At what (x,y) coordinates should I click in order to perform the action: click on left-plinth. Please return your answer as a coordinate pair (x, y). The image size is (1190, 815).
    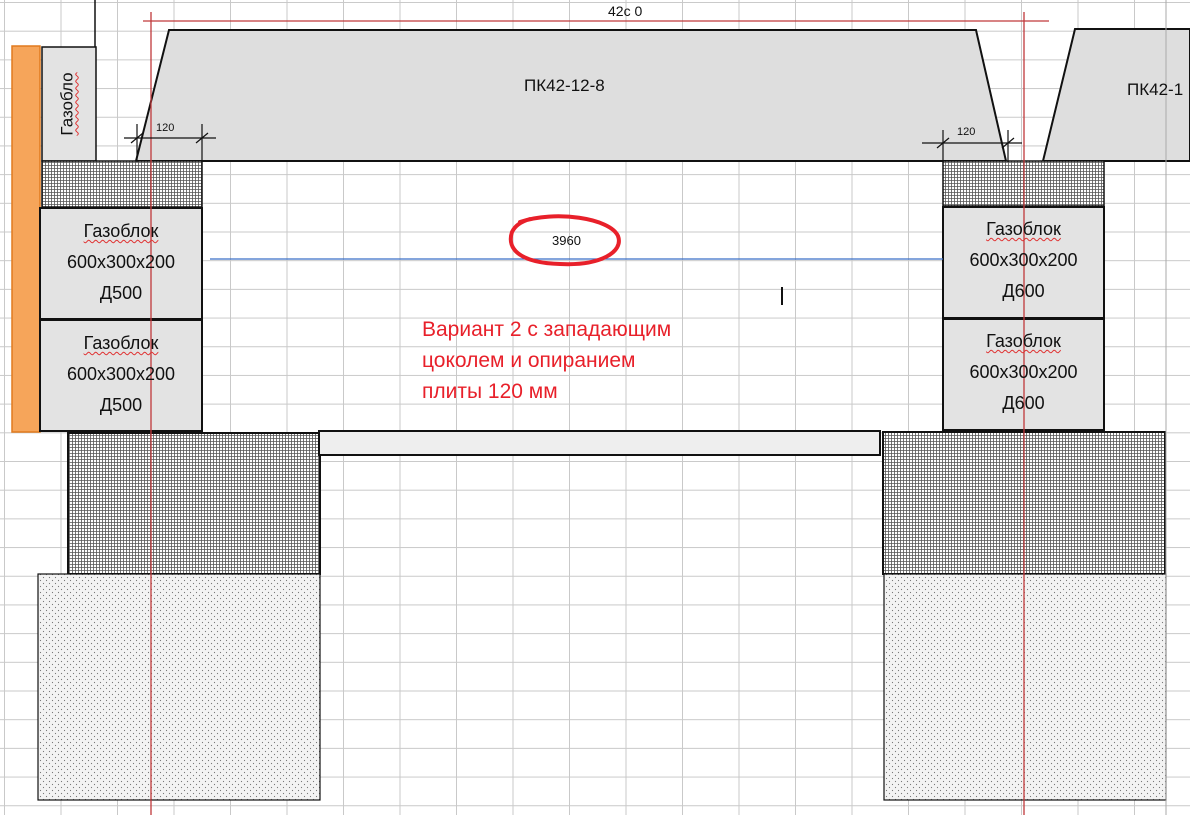
    Looking at the image, I should click on (194, 503).